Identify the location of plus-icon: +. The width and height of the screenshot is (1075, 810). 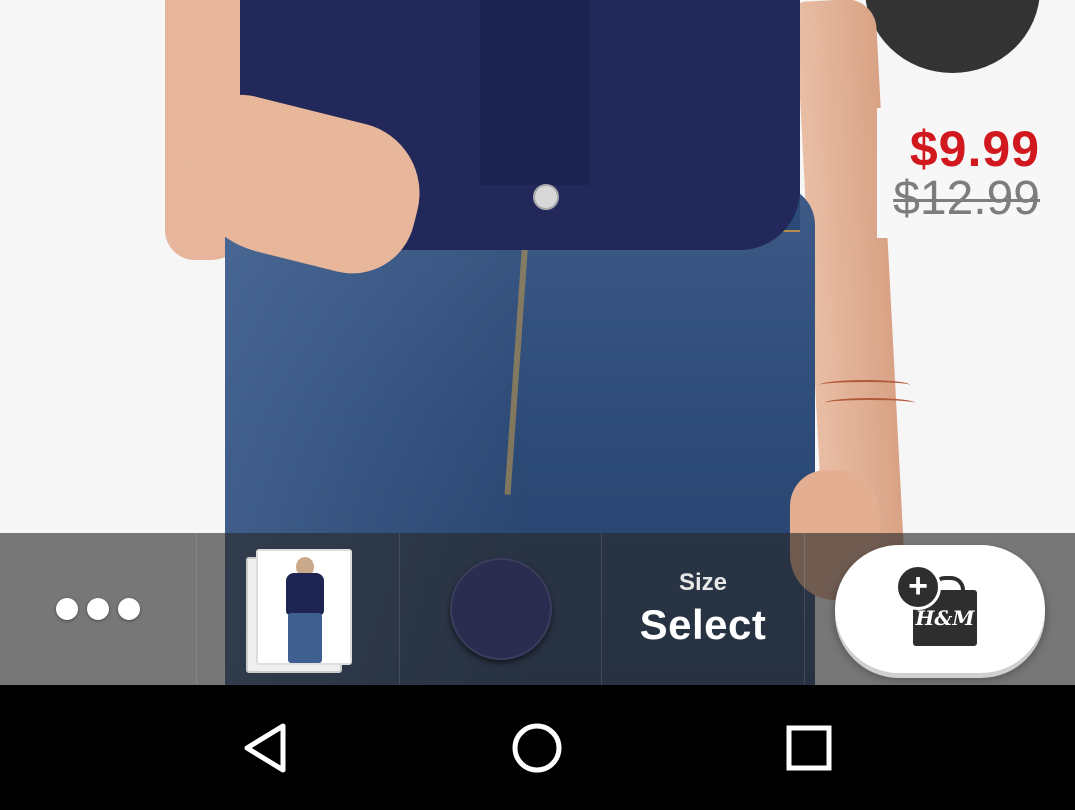
(918, 587).